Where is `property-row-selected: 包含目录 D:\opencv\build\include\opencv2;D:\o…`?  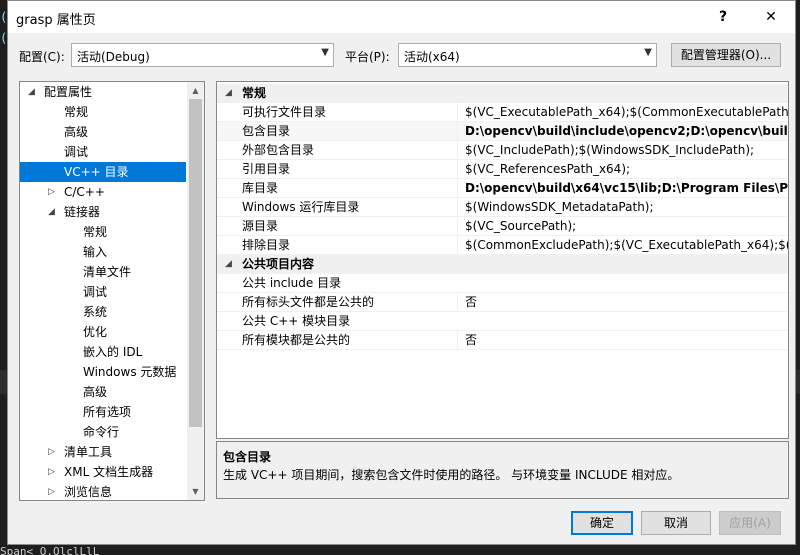
property-row-selected: 包含目录 D:\opencv\build\include\opencv2;D:\o… is located at coordinates (502, 131).